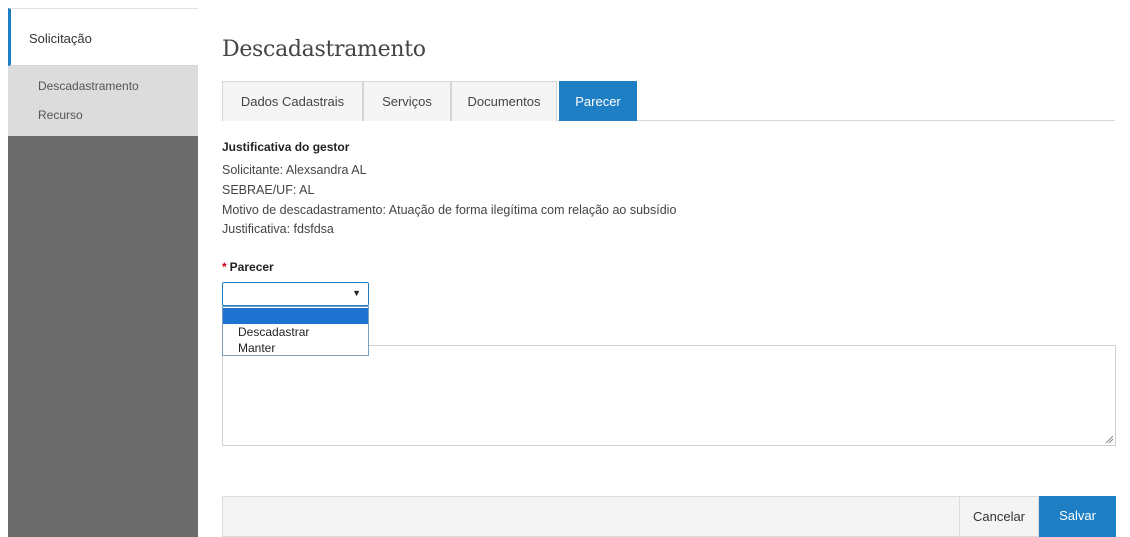  I want to click on tab-parecer: Parecer, so click(598, 101).